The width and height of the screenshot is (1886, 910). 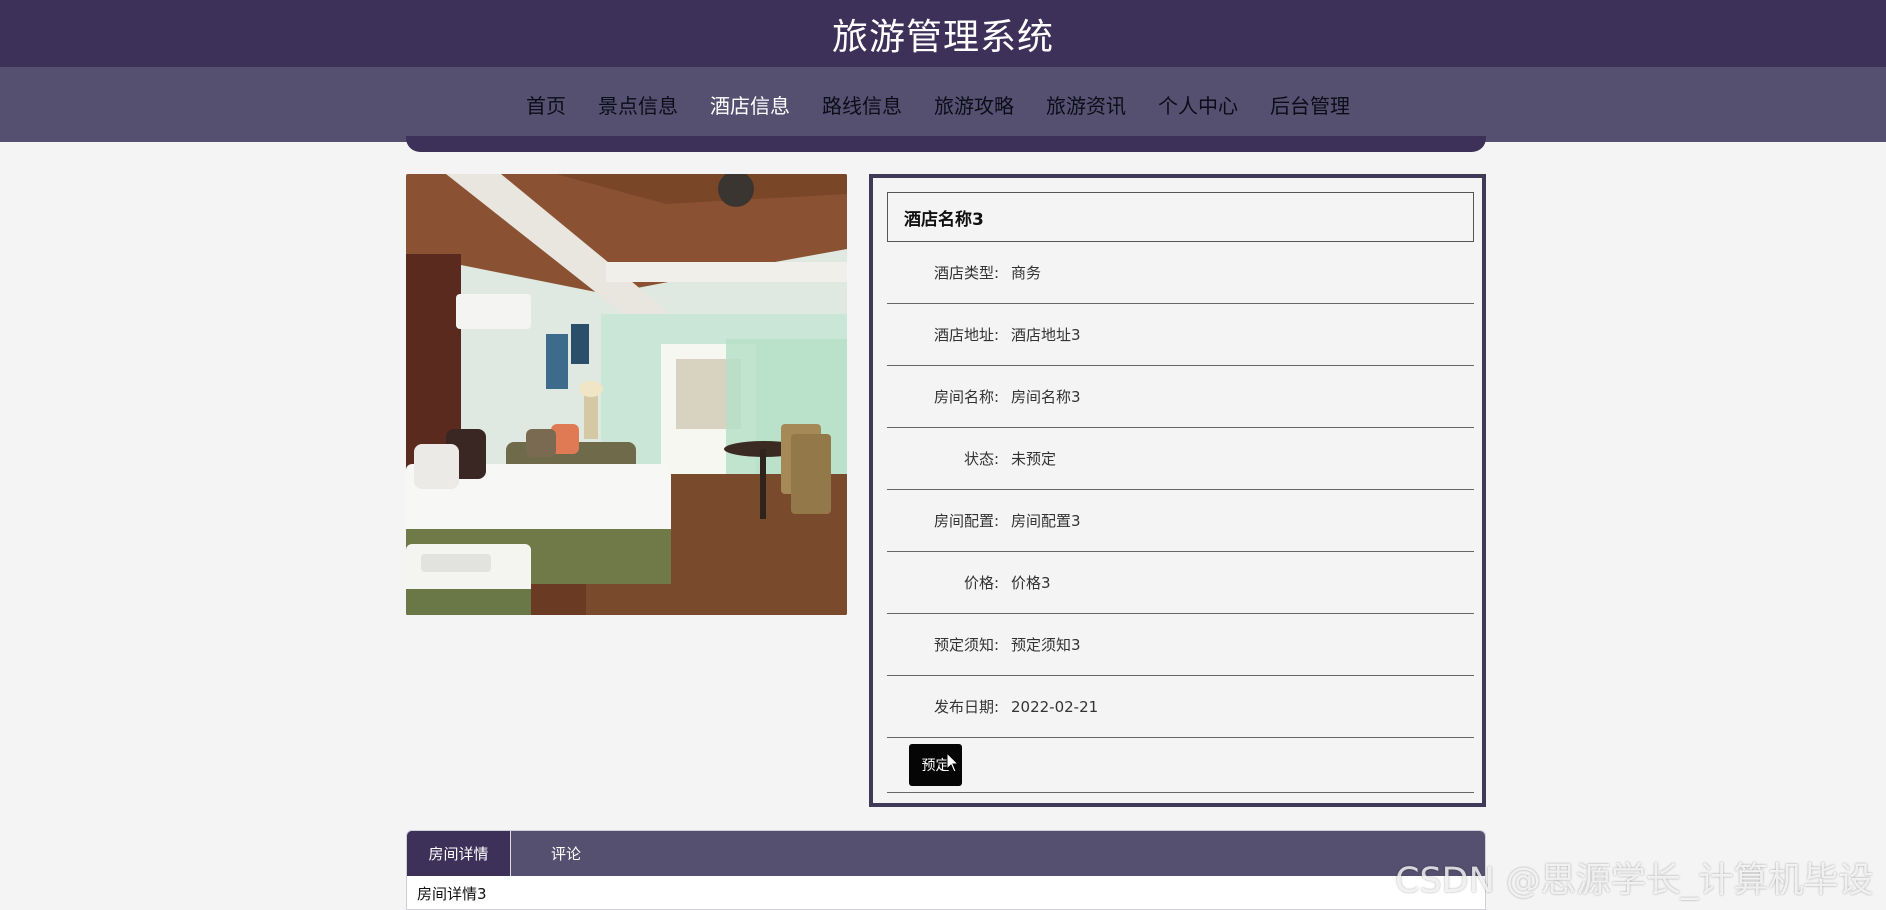 What do you see at coordinates (966, 707) in the screenshot?
I see `info-label: 发布日期:` at bounding box center [966, 707].